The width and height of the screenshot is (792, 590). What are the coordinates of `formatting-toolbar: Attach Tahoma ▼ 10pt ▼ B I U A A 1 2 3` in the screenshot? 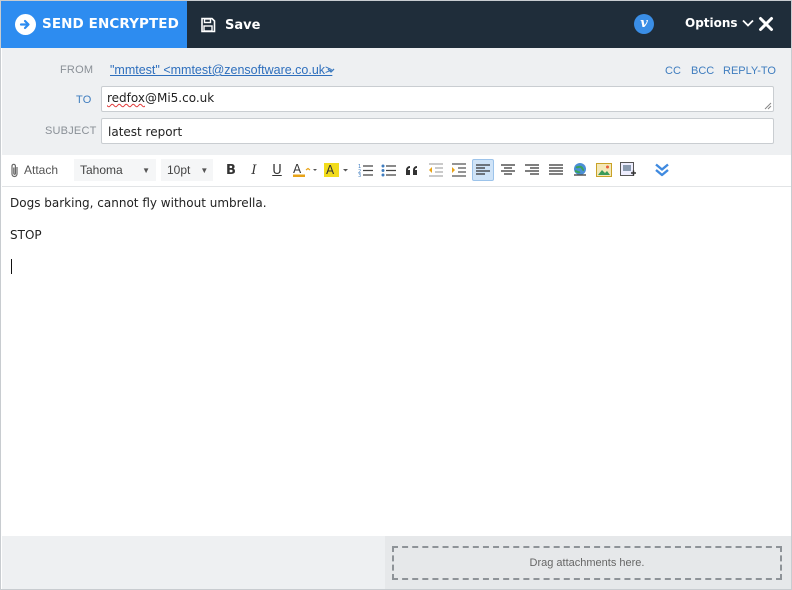 It's located at (396, 171).